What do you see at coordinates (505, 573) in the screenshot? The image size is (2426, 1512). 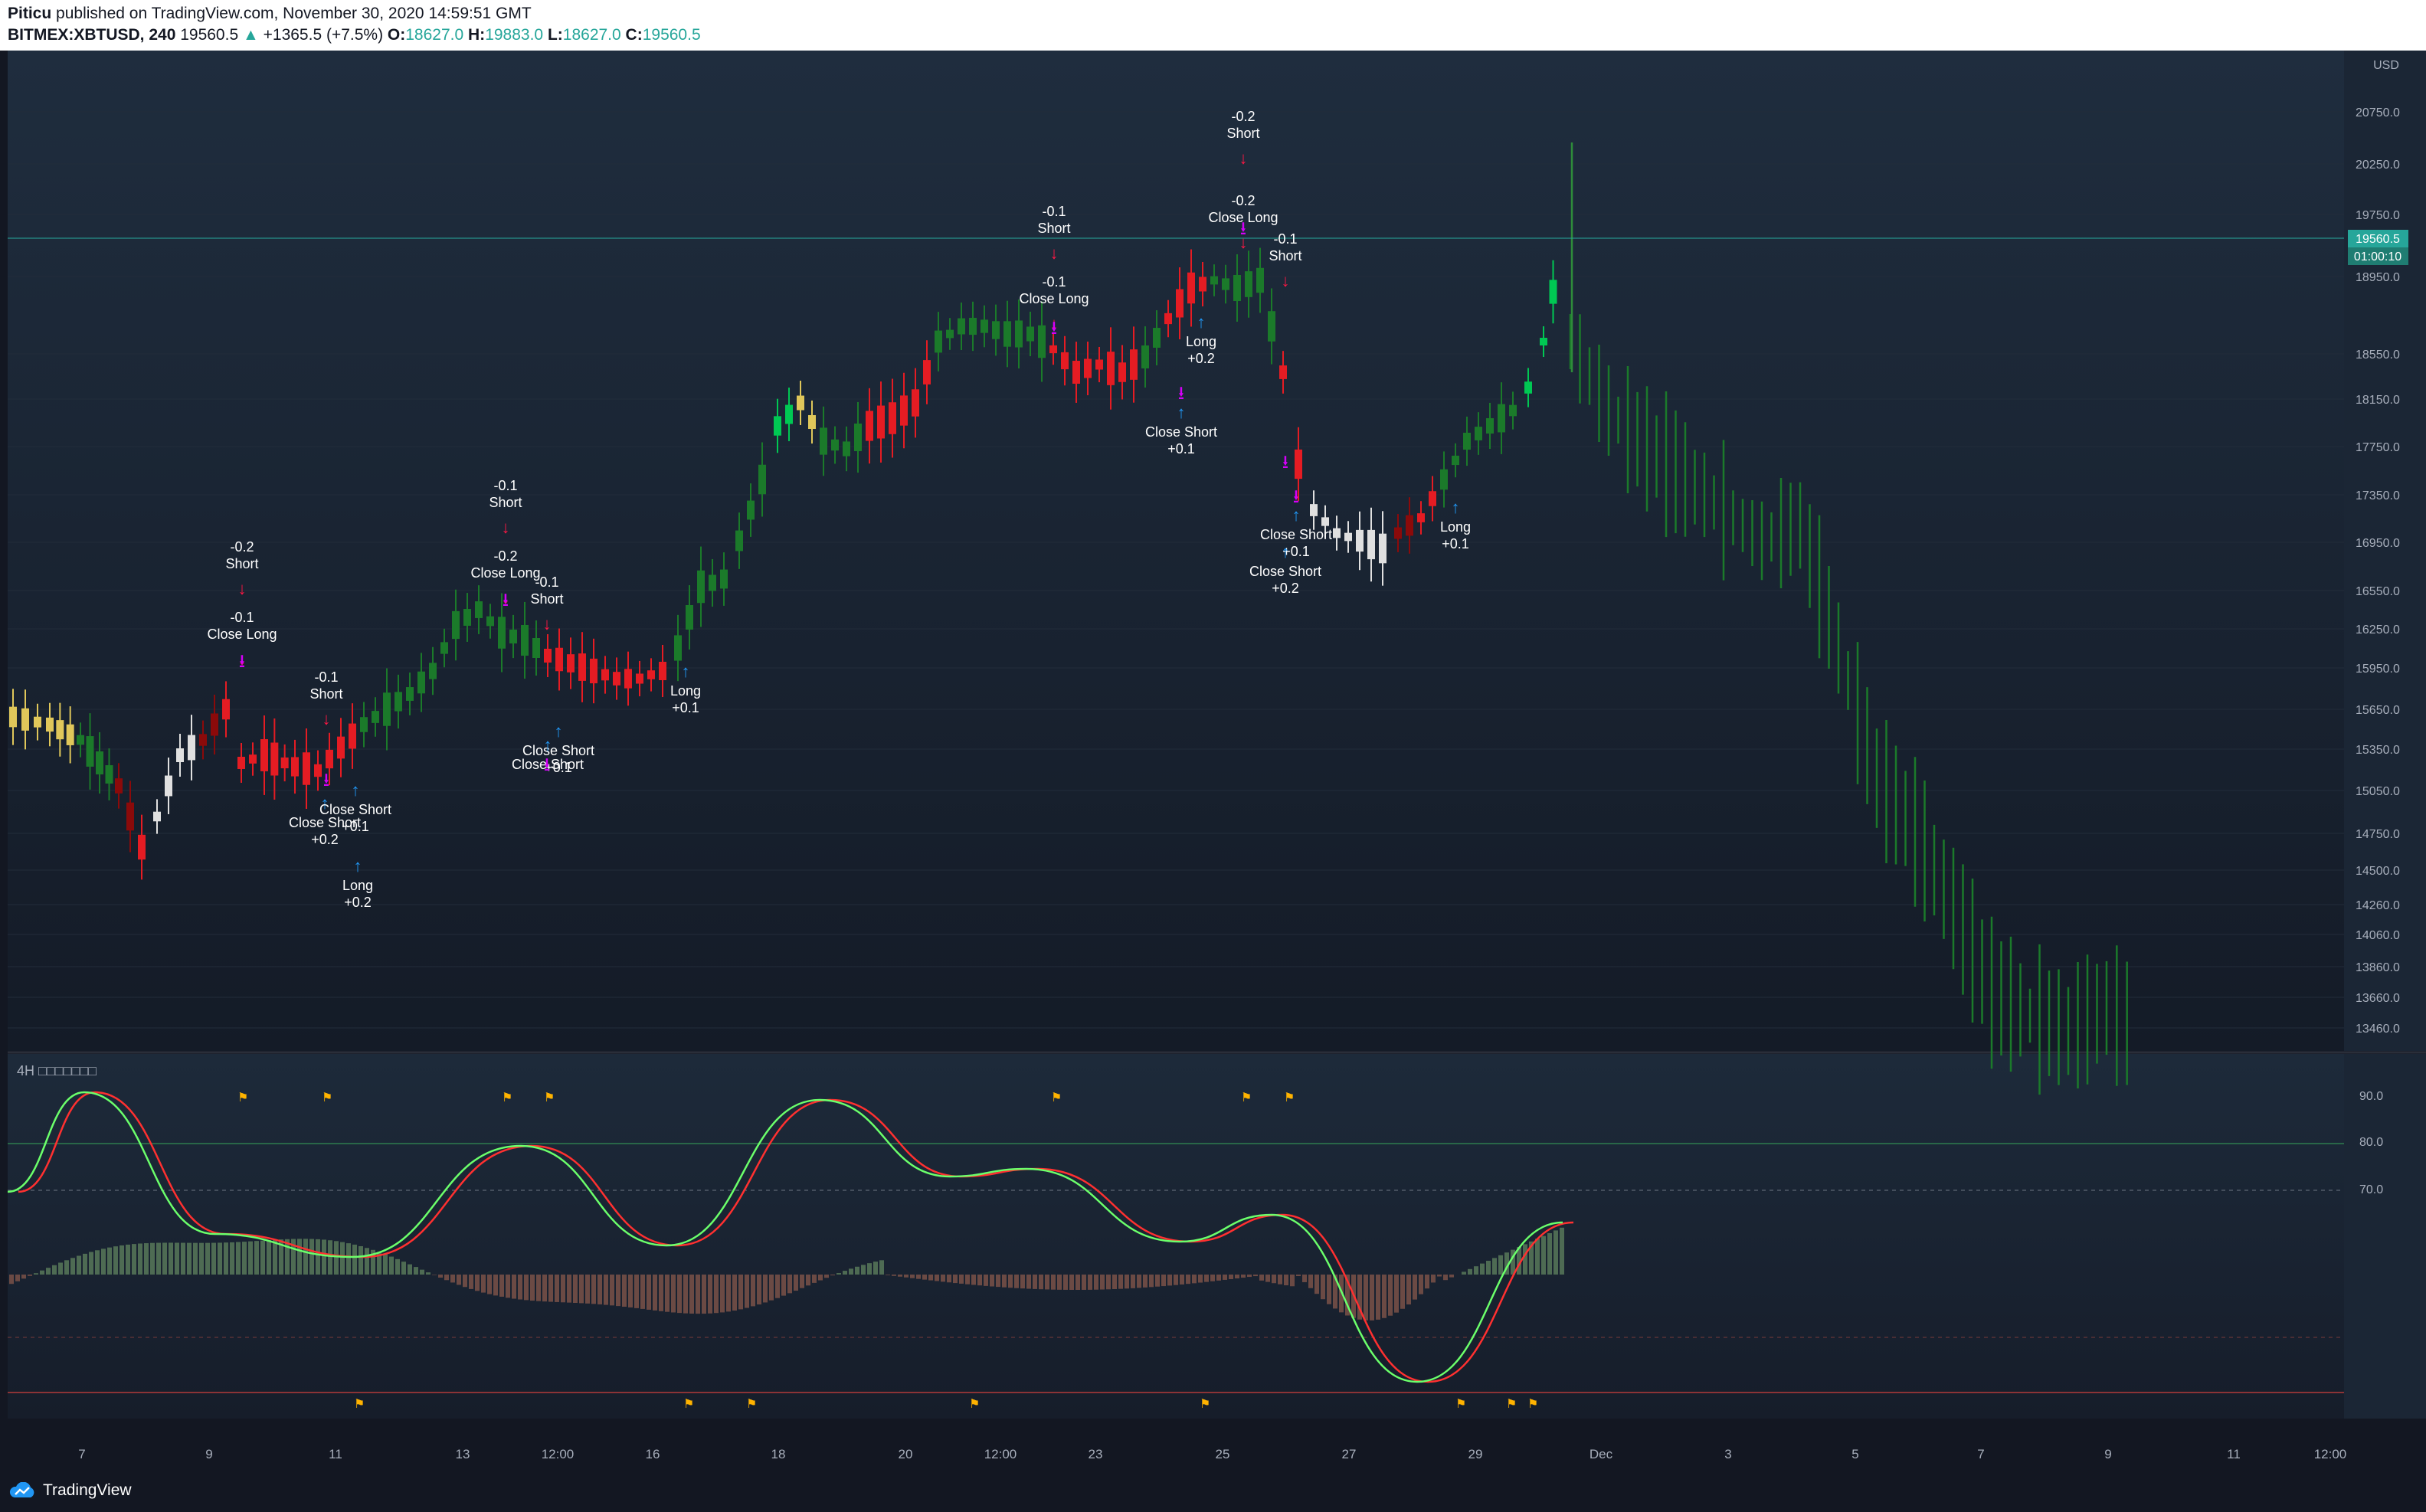 I see `signal-label: Close Long` at bounding box center [505, 573].